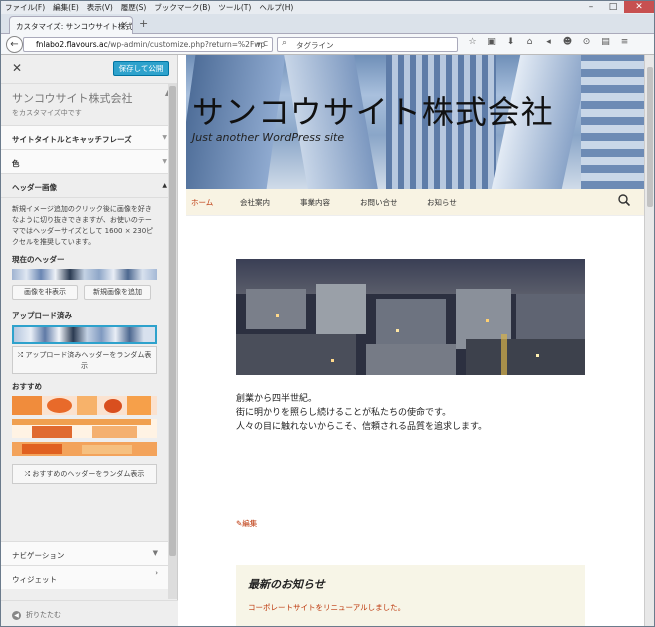  Describe the element at coordinates (286, 584) in the screenshot. I see `news-title: 最新のお知らせ` at that location.